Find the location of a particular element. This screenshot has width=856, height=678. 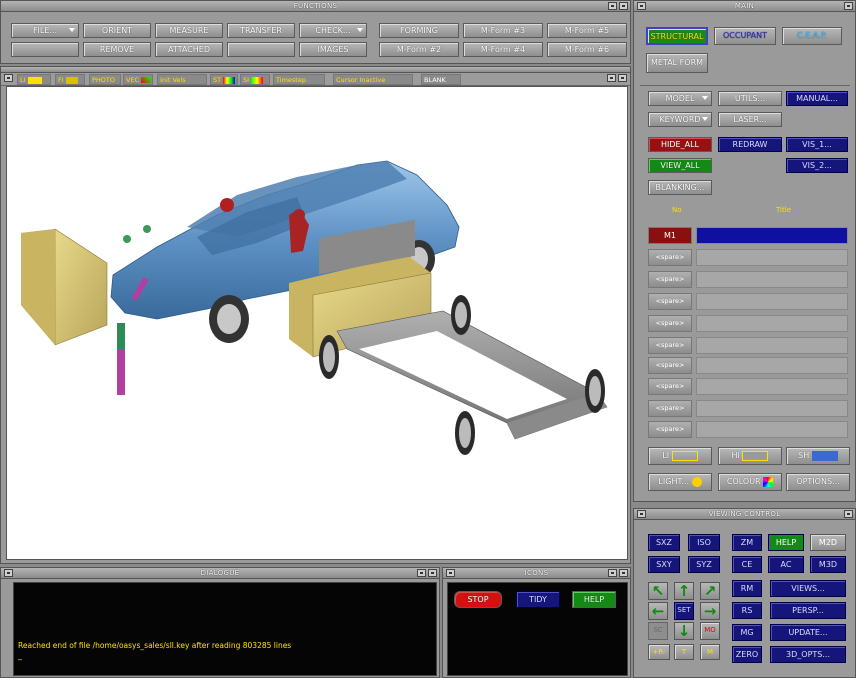

measure-button: MEASURE is located at coordinates (189, 30).